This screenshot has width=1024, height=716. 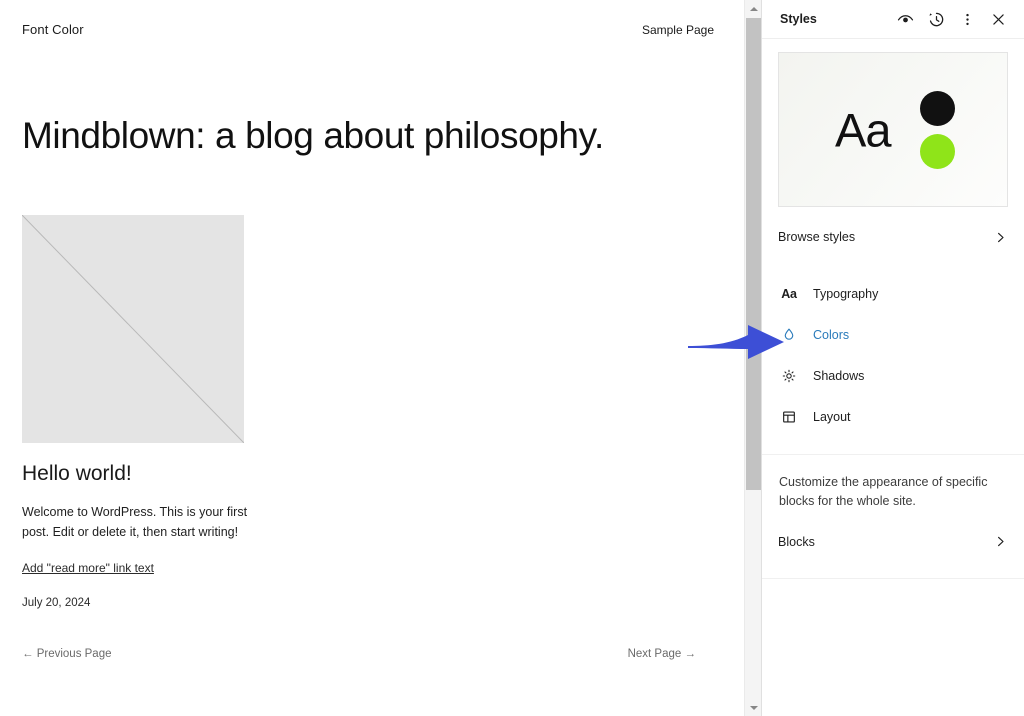 I want to click on pagination: ← Previous Page Next Page →, so click(x=363, y=654).